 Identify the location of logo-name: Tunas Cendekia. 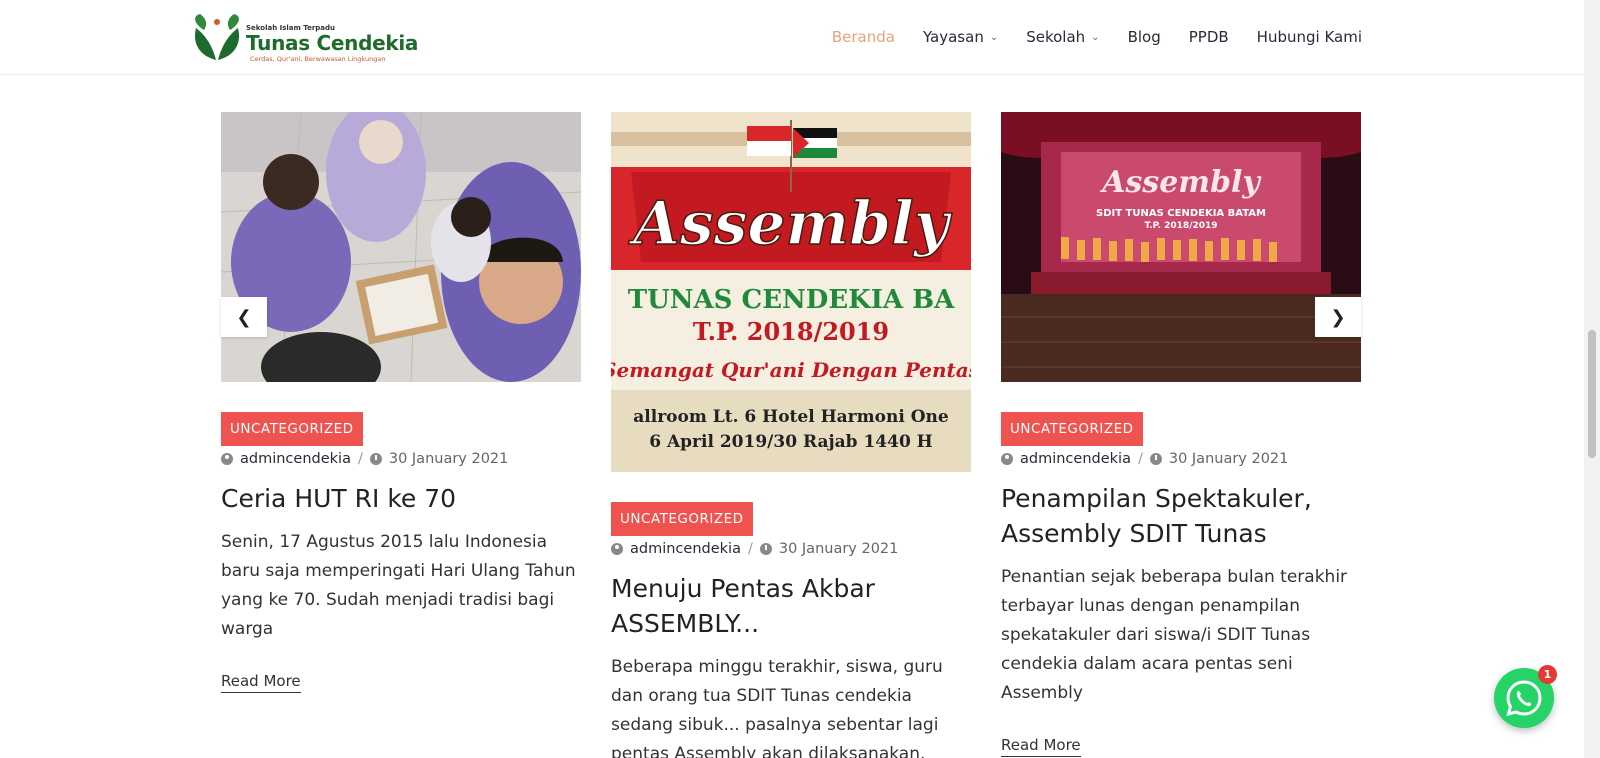
(332, 43).